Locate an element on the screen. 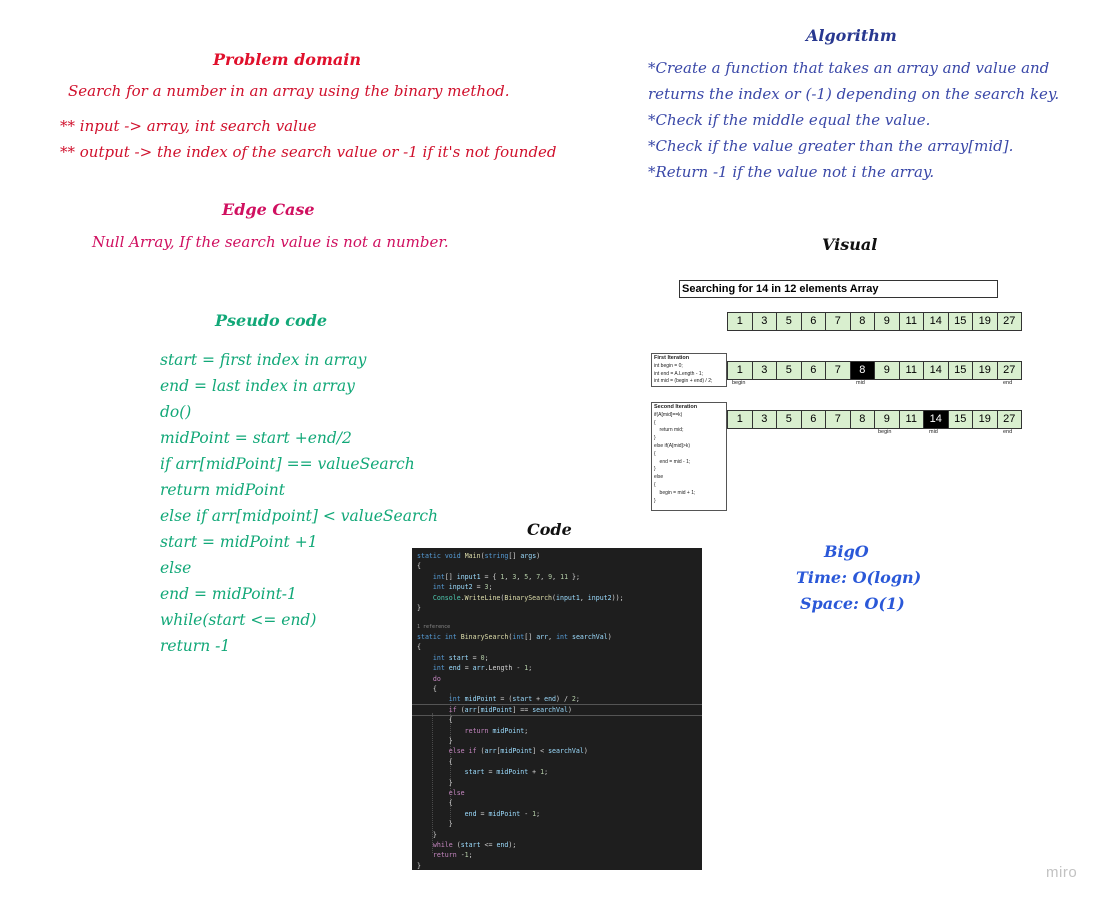 This screenshot has width=1107, height=902. pseudo-line: do() is located at coordinates (176, 412).